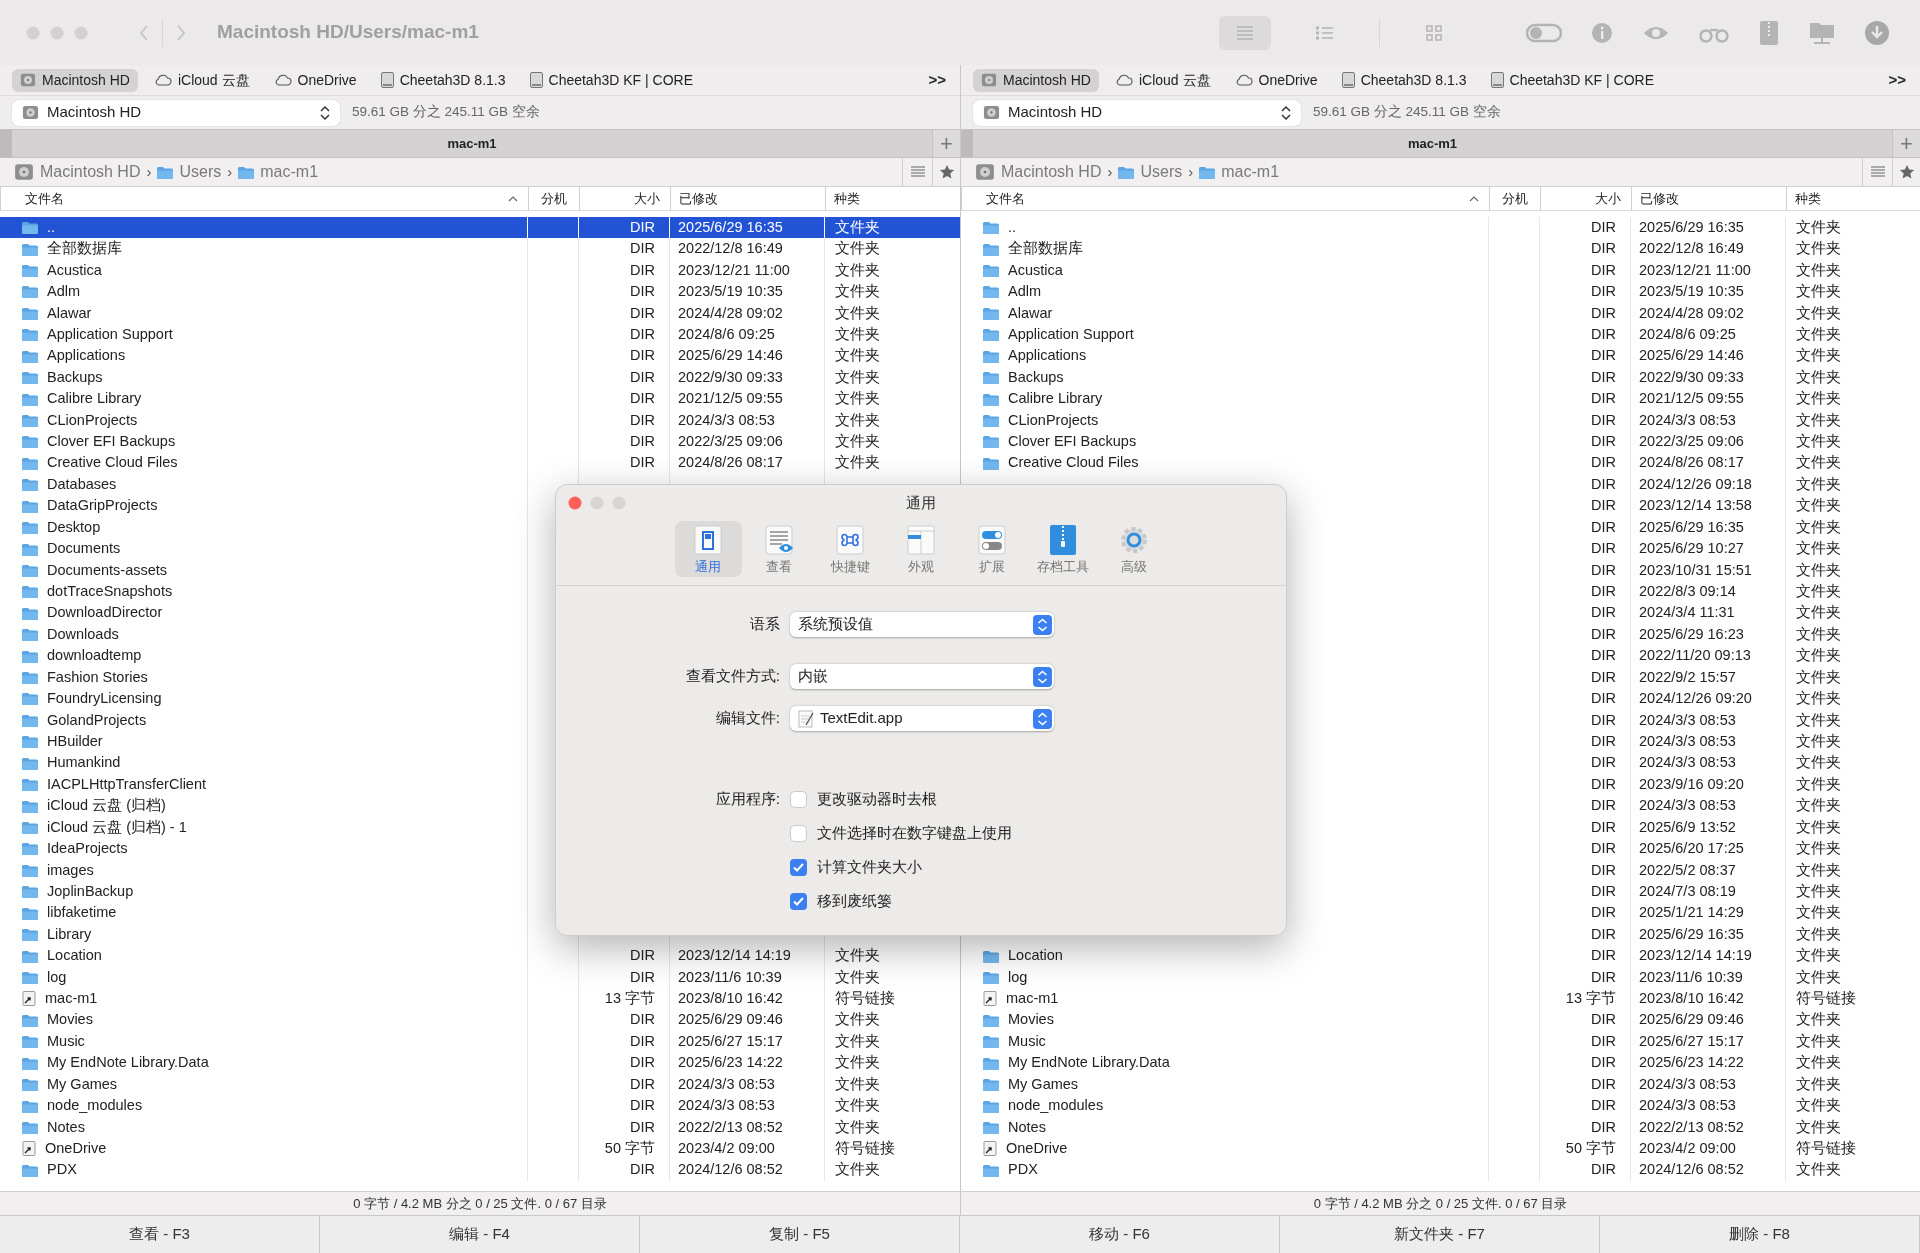 The width and height of the screenshot is (1920, 1253). Describe the element at coordinates (1150, 172) in the screenshot. I see `breadcrumb-item: Users` at that location.